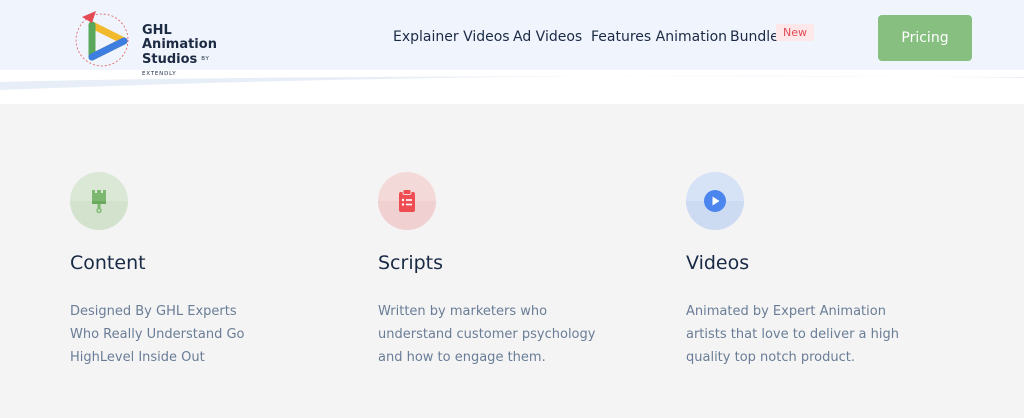 The image size is (1024, 418). I want to click on feature-description-line: Designed By GHL Experts, so click(153, 311).